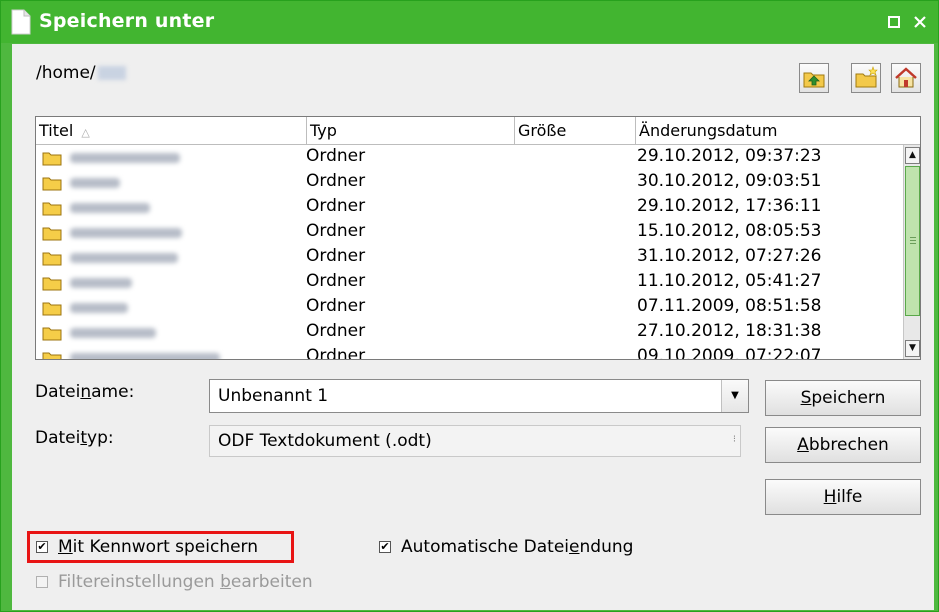  I want to click on edit-filter-settings-checkbox, so click(42, 582).